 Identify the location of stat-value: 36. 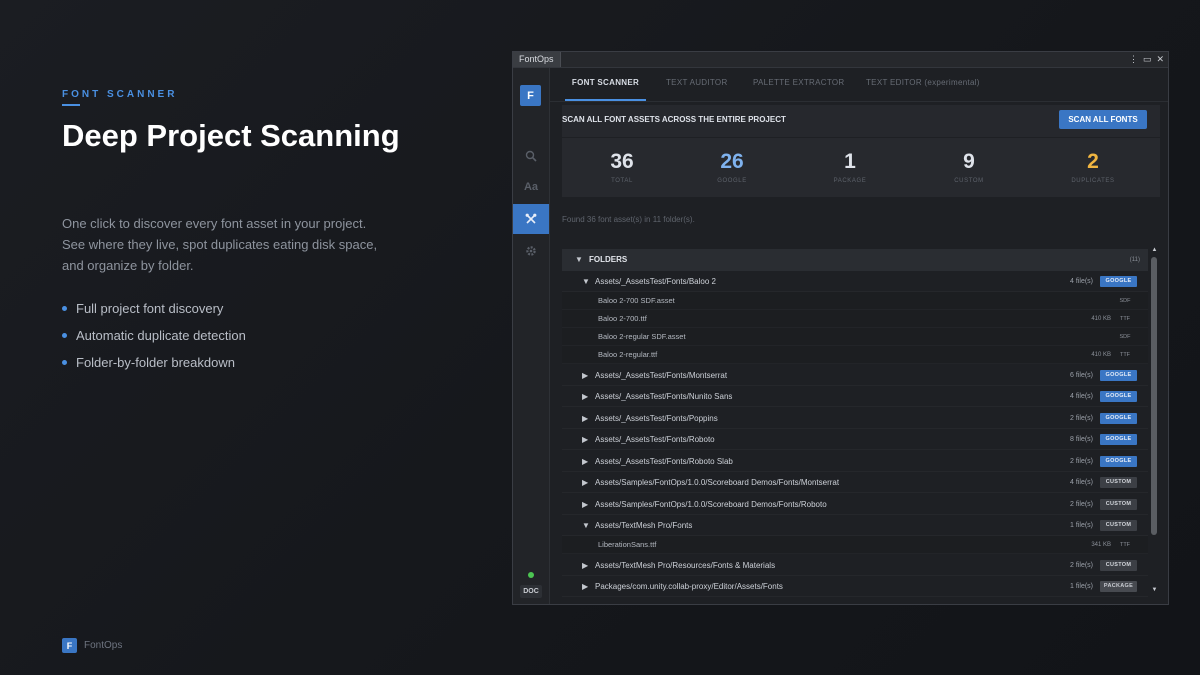
(622, 161).